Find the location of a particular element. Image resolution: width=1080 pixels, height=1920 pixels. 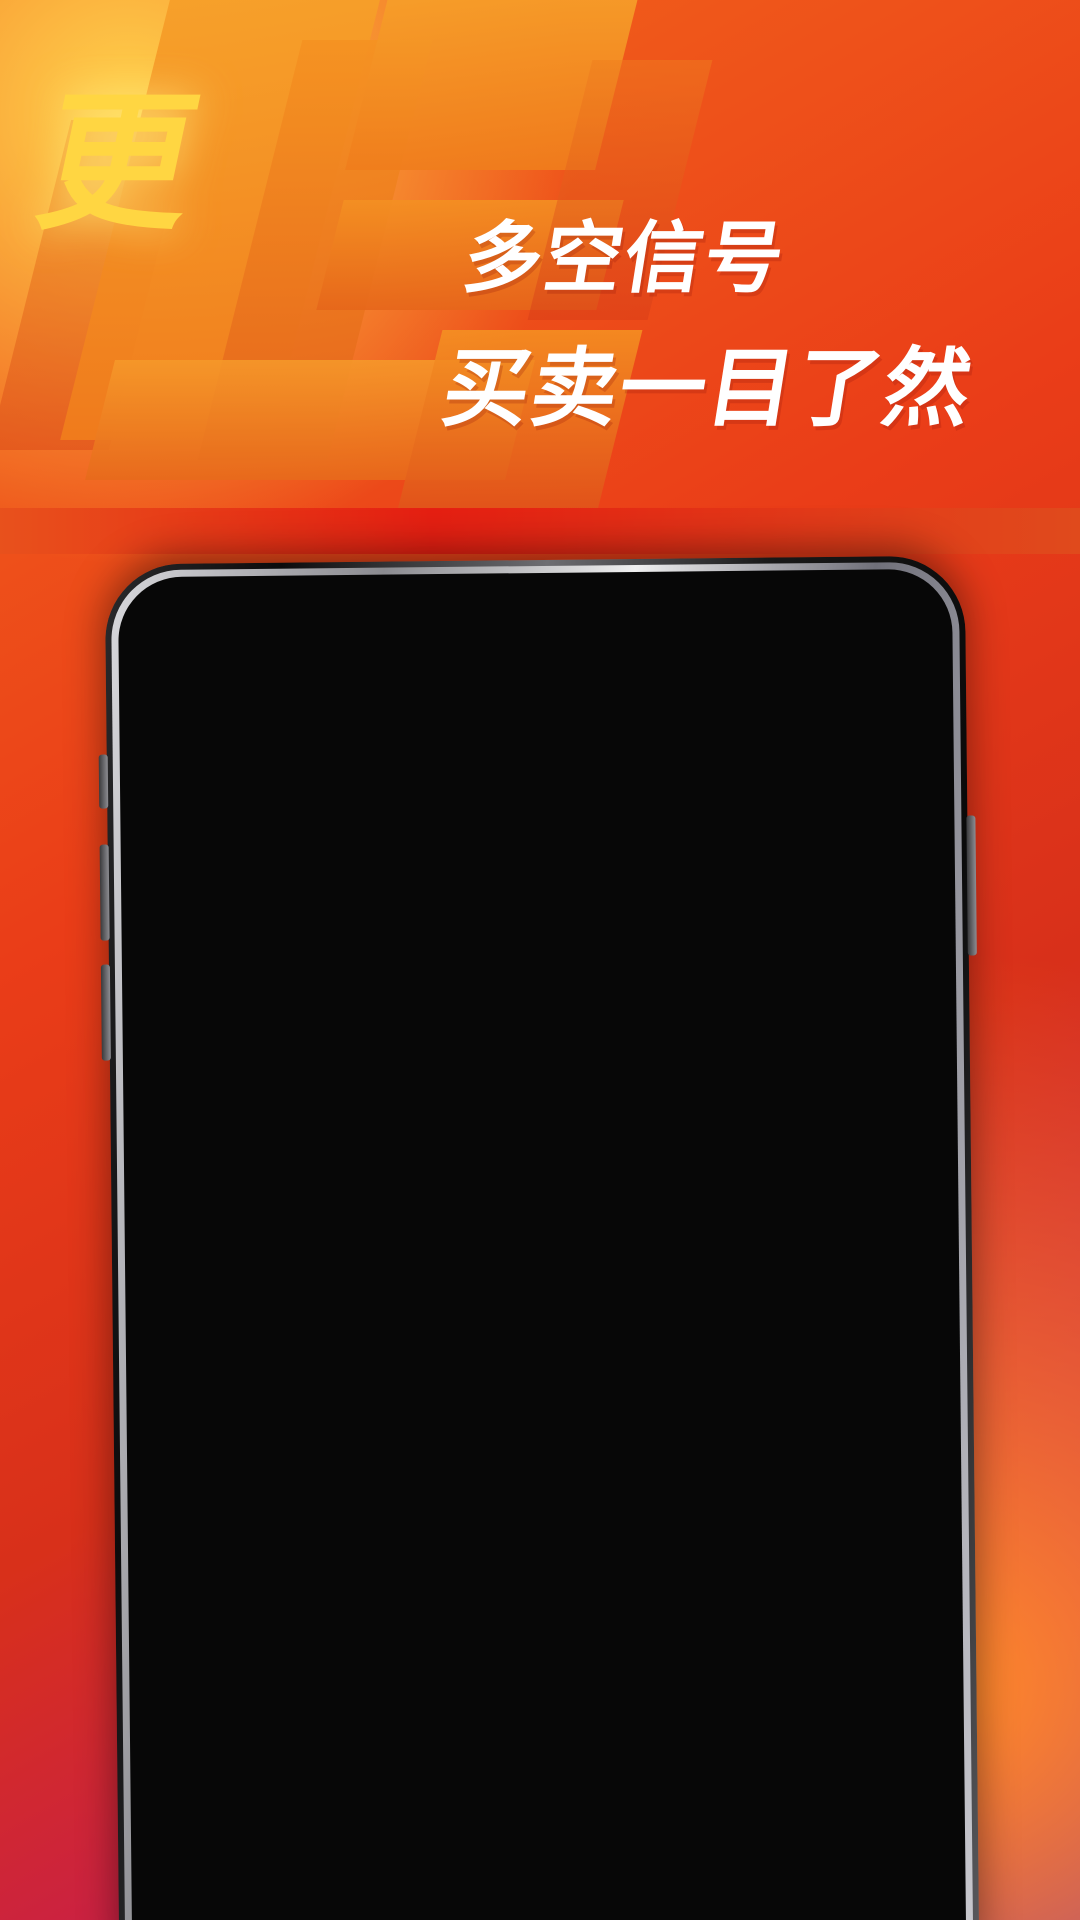

phone-volume-down-button is located at coordinates (105, 1012).